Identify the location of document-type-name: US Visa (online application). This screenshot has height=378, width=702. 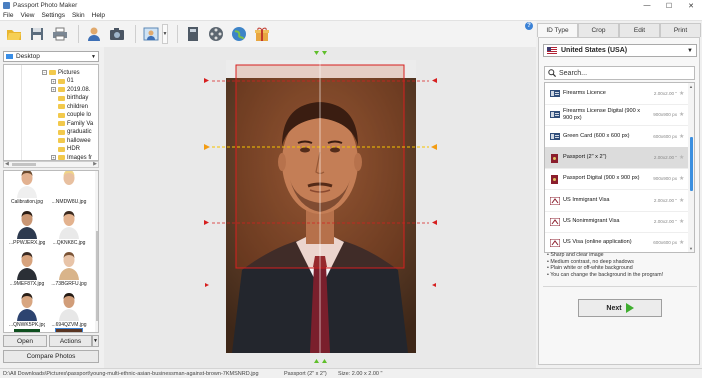
(597, 242).